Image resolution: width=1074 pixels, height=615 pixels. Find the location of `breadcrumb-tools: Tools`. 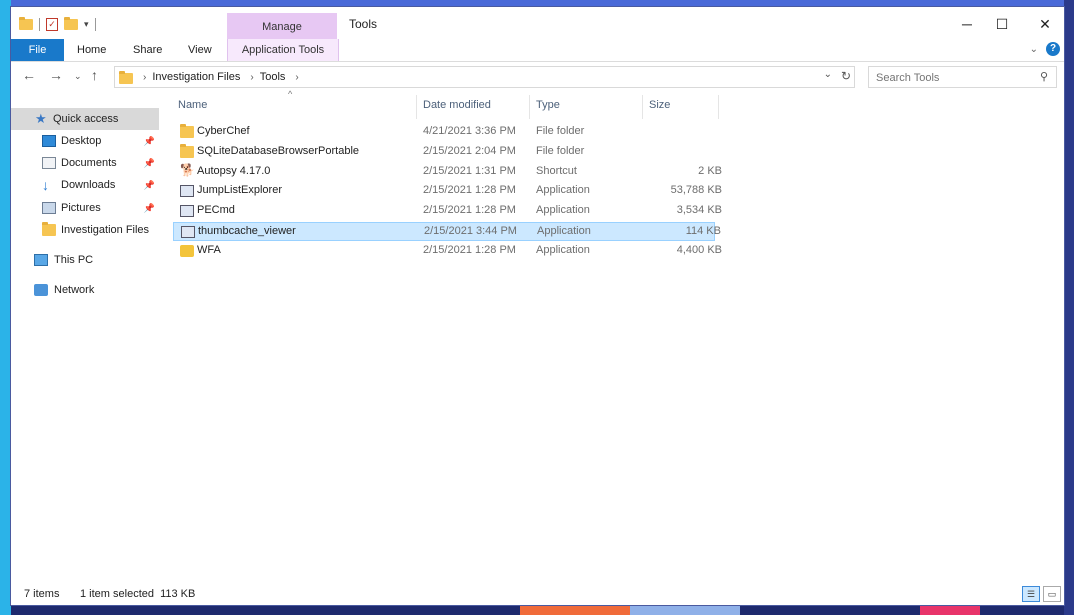

breadcrumb-tools: Tools is located at coordinates (273, 77).